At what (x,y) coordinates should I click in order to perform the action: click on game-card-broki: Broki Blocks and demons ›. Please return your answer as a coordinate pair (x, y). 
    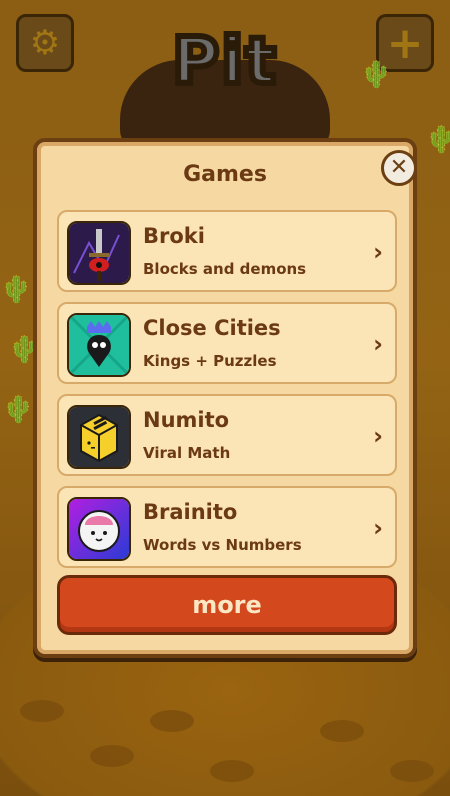
    Looking at the image, I should click on (227, 251).